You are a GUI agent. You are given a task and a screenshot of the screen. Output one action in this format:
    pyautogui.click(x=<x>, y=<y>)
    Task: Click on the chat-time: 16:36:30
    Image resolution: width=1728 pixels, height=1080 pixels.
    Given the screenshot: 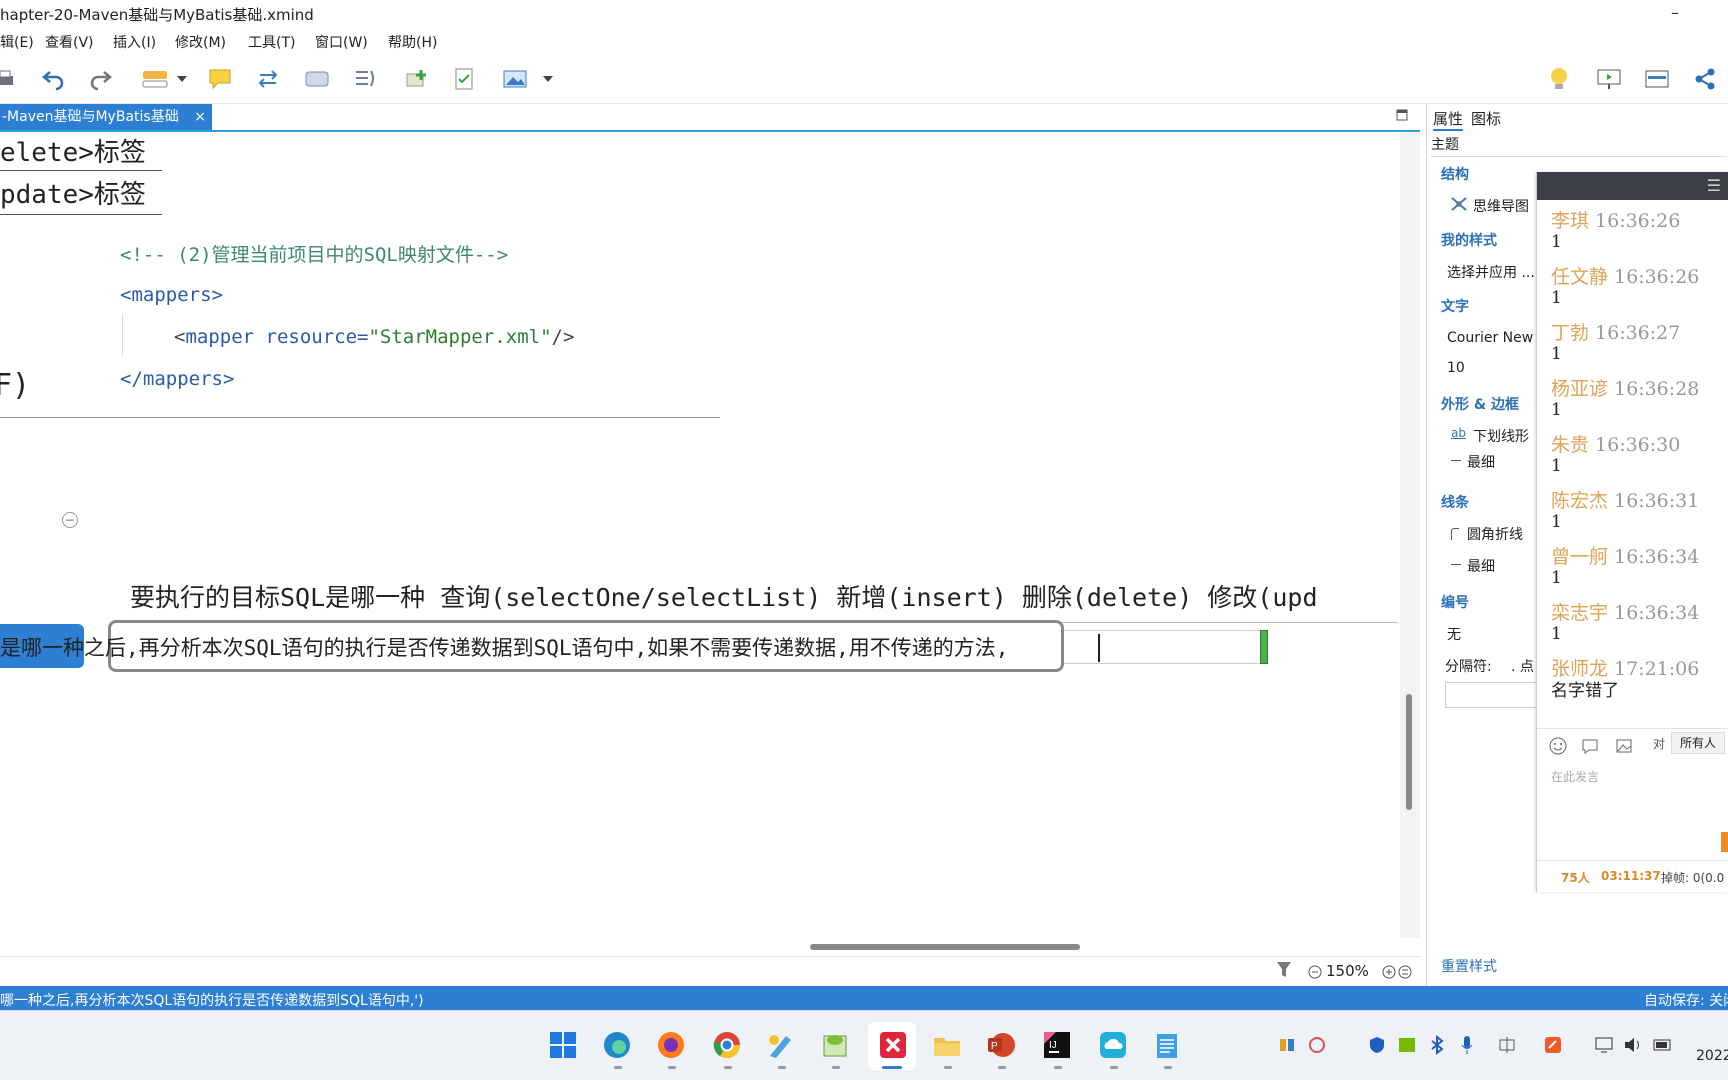 What is the action you would take?
    pyautogui.click(x=1638, y=445)
    